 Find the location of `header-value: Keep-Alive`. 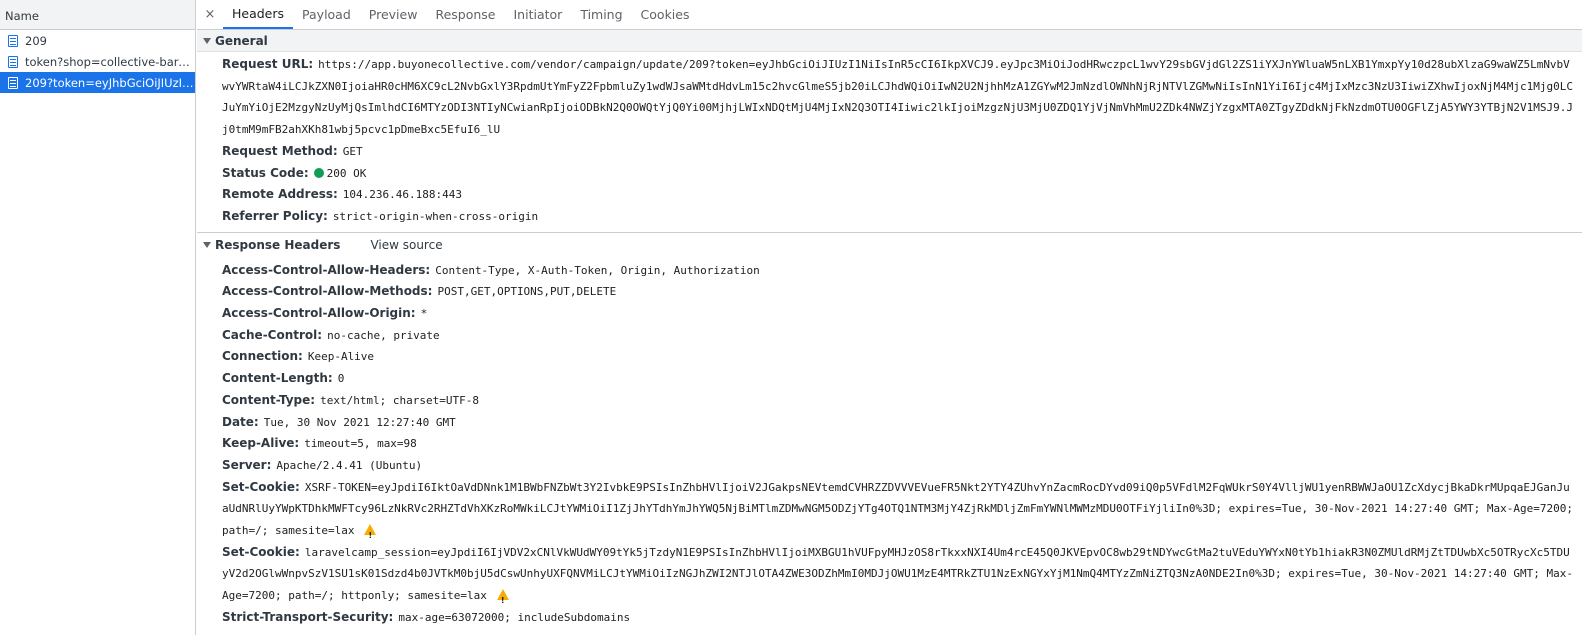

header-value: Keep-Alive is located at coordinates (341, 356).